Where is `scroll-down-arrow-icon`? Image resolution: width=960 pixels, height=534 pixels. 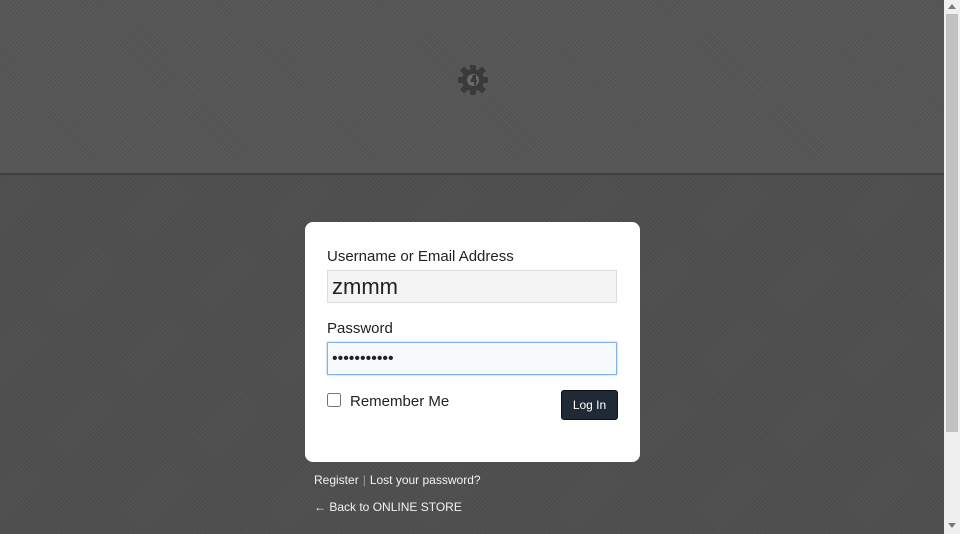
scroll-down-arrow-icon is located at coordinates (952, 525).